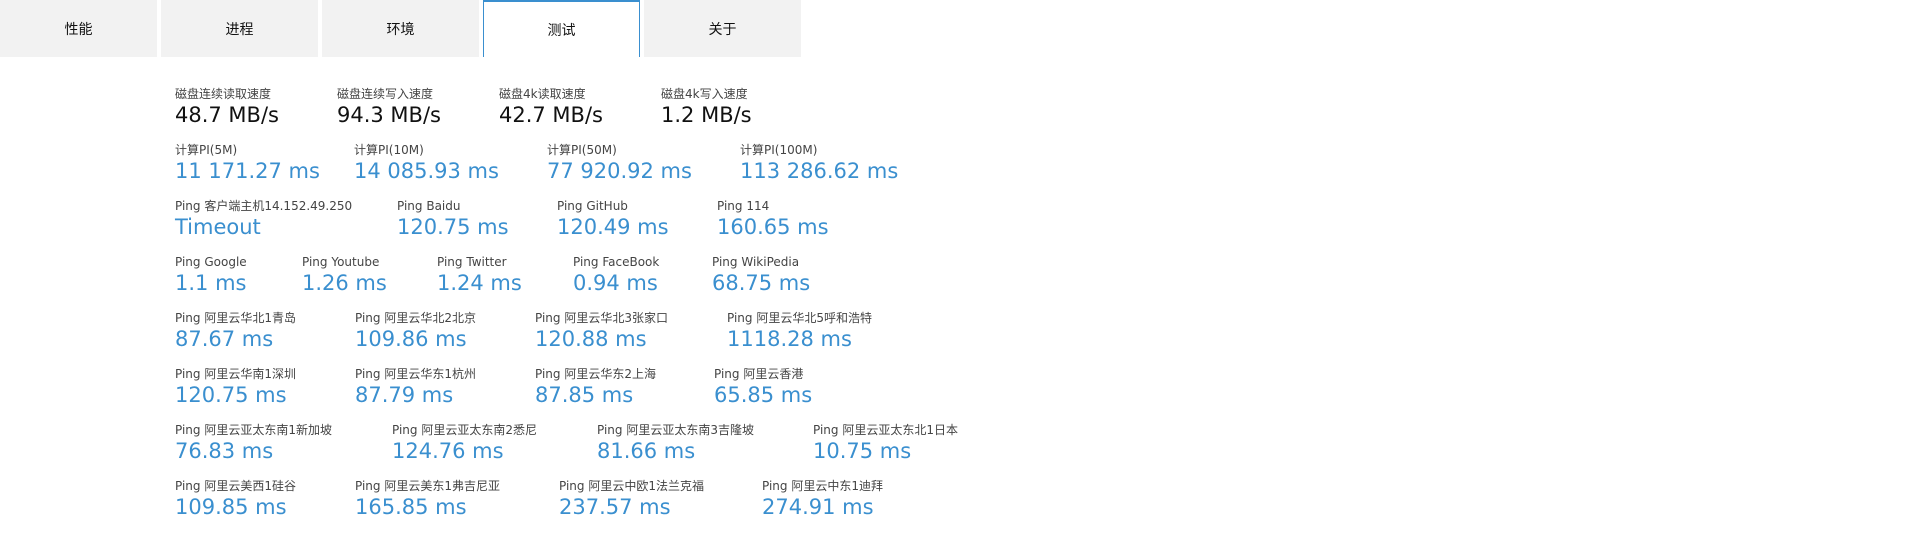 The height and width of the screenshot is (538, 1920). What do you see at coordinates (341, 262) in the screenshot?
I see `metric-label: Ping Youtube` at bounding box center [341, 262].